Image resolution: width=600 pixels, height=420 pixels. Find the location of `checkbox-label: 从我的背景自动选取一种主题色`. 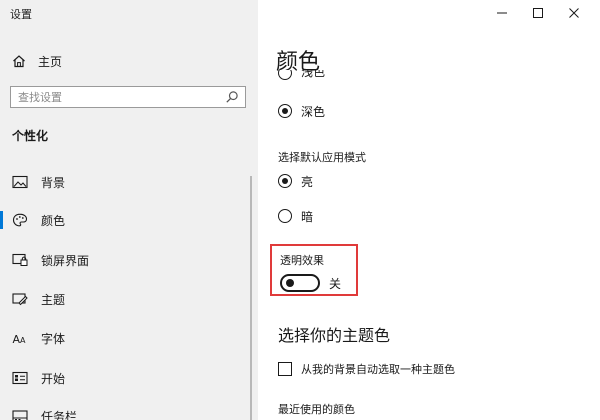

checkbox-label: 从我的背景自动选取一种主题色 is located at coordinates (378, 369).